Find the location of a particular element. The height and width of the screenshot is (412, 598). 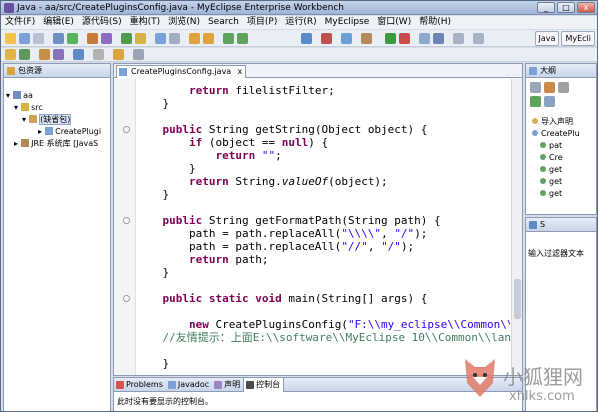

filter-input: 输入过滤器文本 is located at coordinates (556, 253).